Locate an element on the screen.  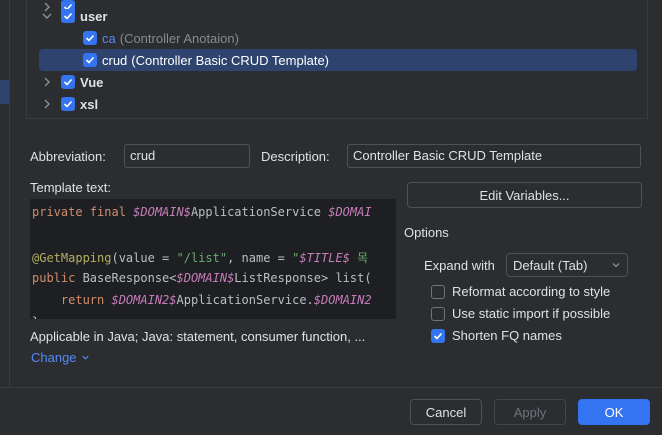
code-token: $DOMAIN2$ is located at coordinates (144, 300).